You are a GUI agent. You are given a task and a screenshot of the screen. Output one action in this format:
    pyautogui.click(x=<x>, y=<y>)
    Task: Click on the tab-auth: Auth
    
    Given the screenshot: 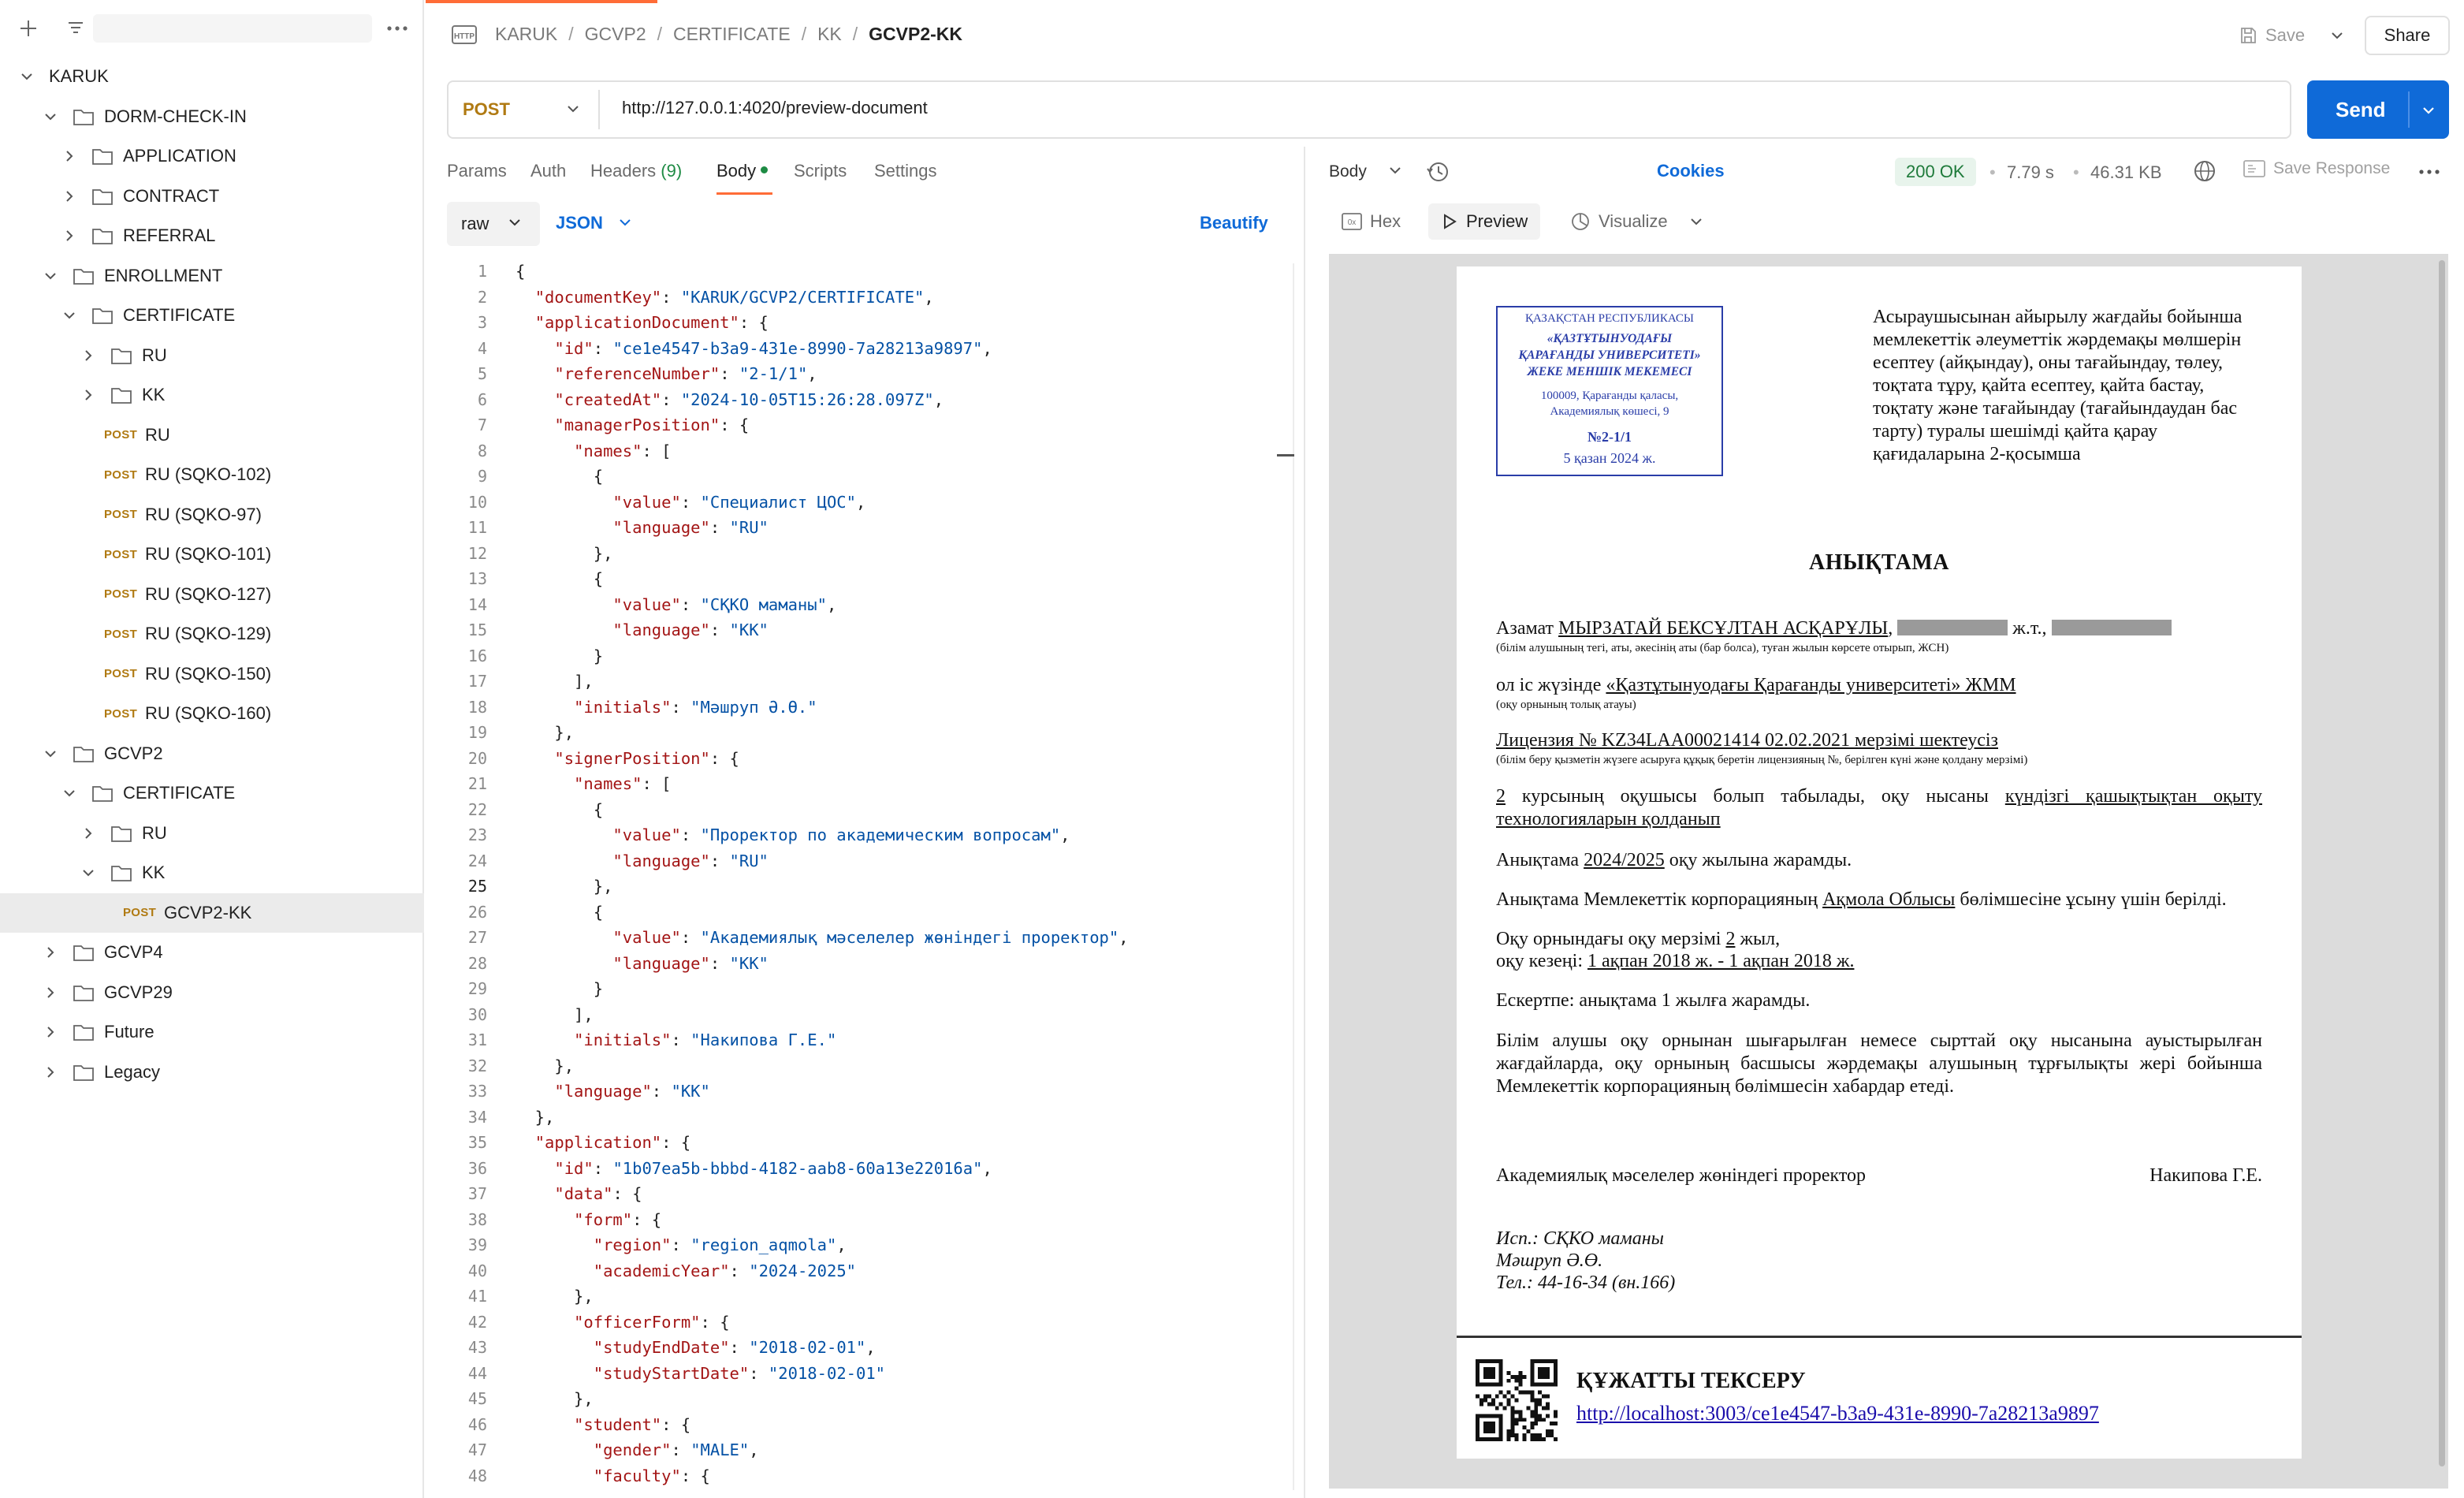 What is the action you would take?
    pyautogui.click(x=548, y=171)
    